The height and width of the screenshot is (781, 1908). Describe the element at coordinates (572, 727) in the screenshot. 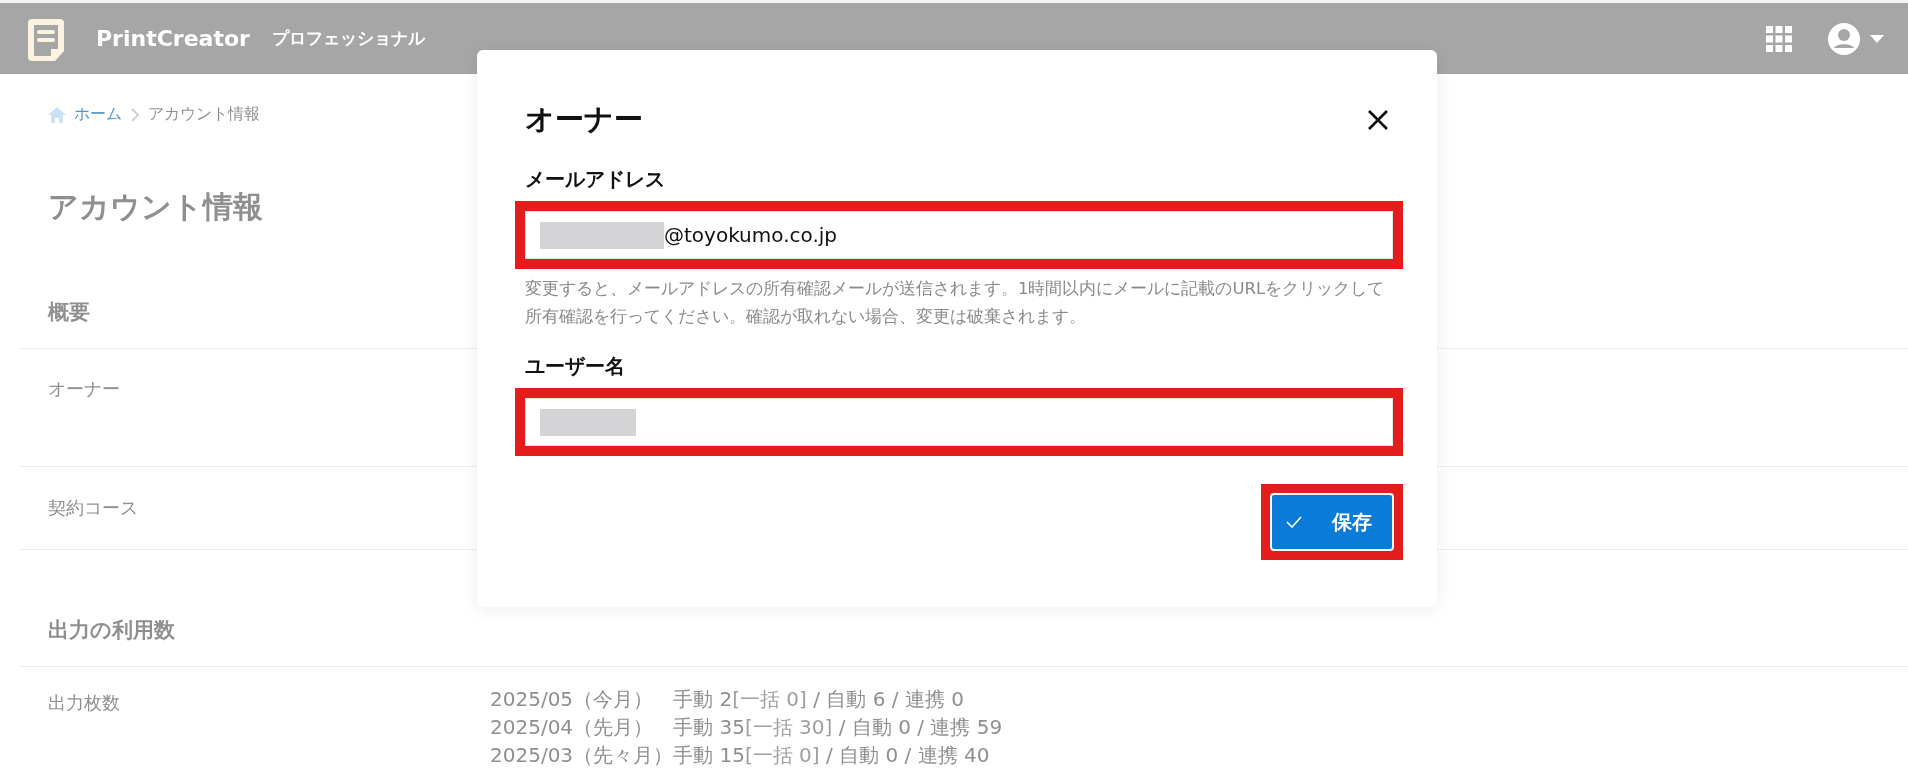

I see `usage-month: 2025/04（先月）` at that location.